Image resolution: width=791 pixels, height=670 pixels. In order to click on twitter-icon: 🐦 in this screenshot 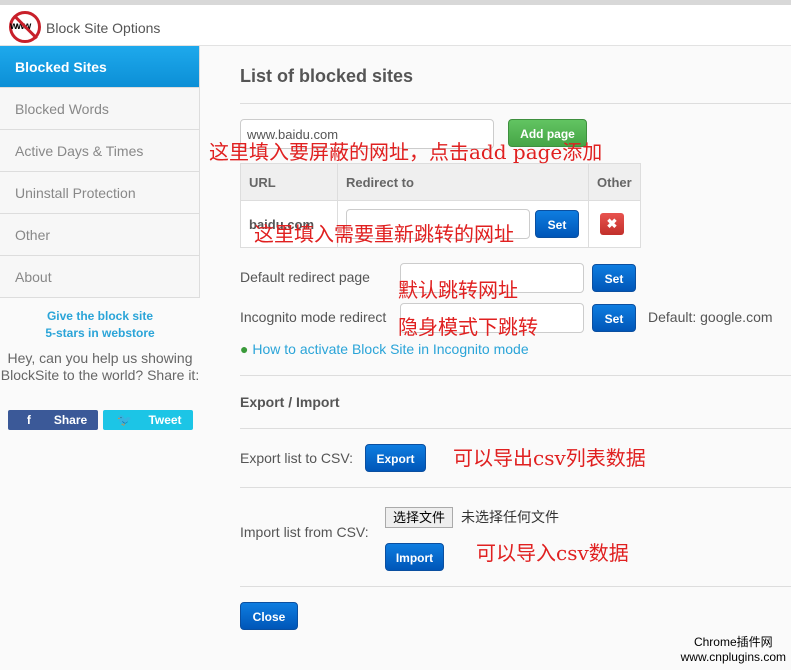, I will do `click(124, 420)`.